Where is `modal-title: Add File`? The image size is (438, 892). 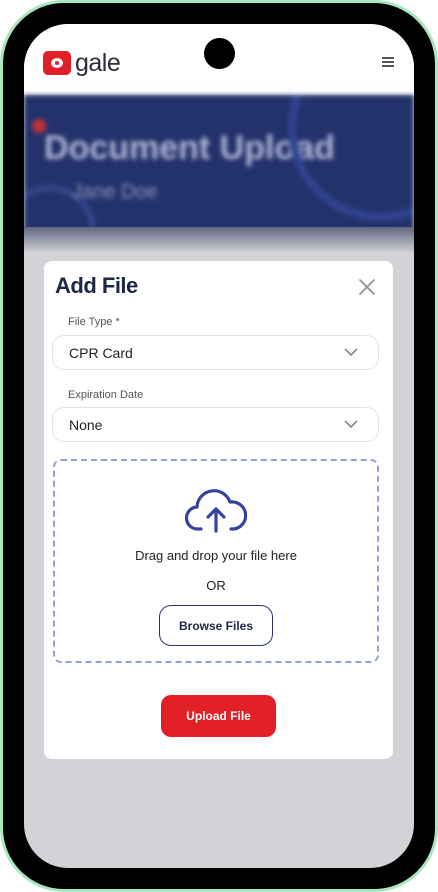
modal-title: Add File is located at coordinates (96, 285).